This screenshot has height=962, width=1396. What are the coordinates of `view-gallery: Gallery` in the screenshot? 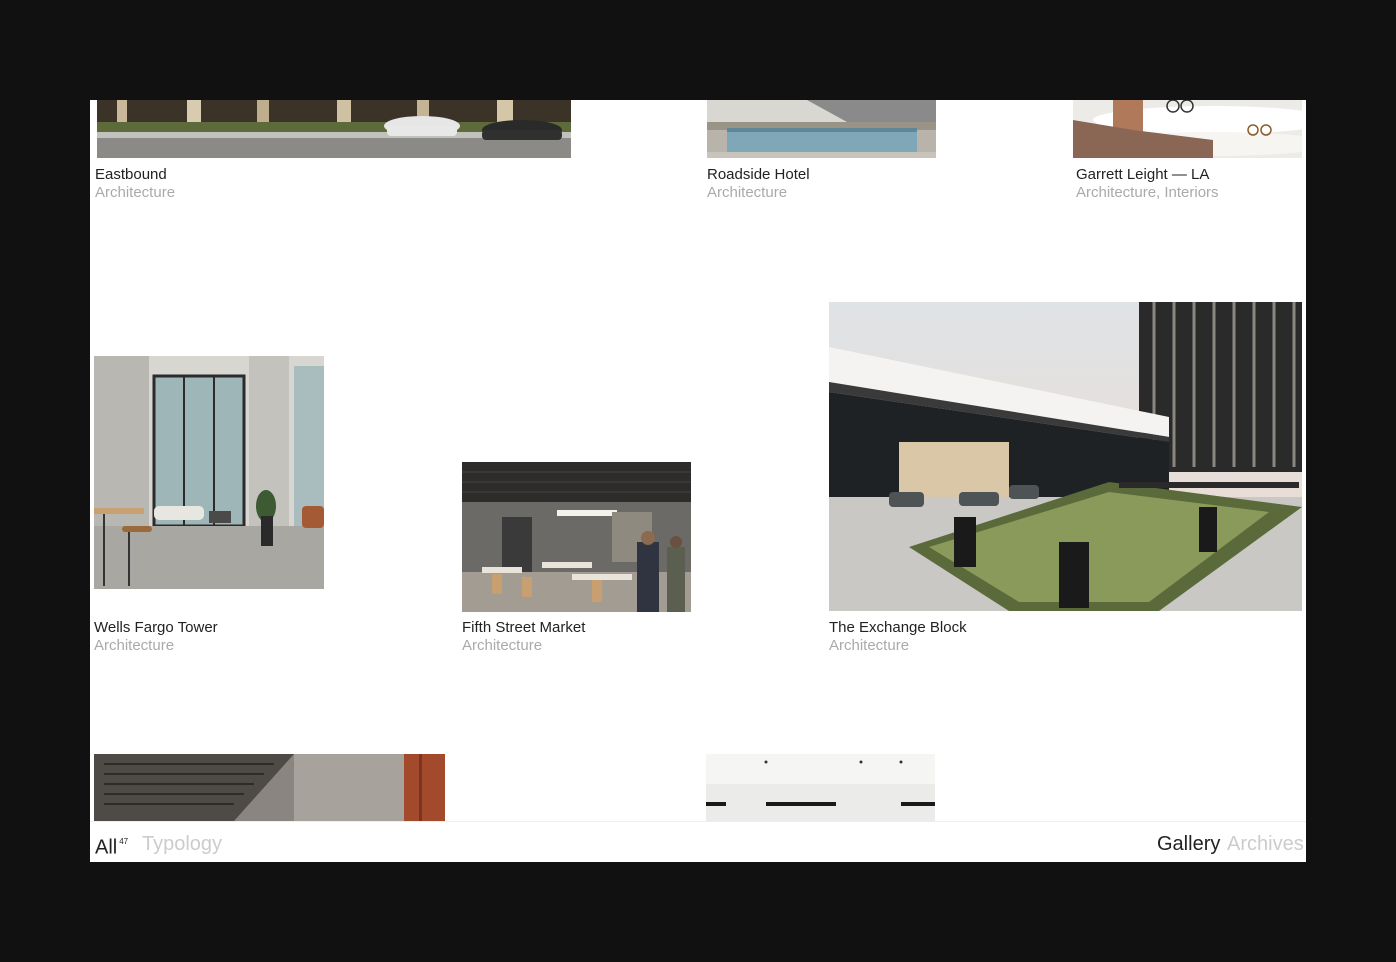 It's located at (1188, 844).